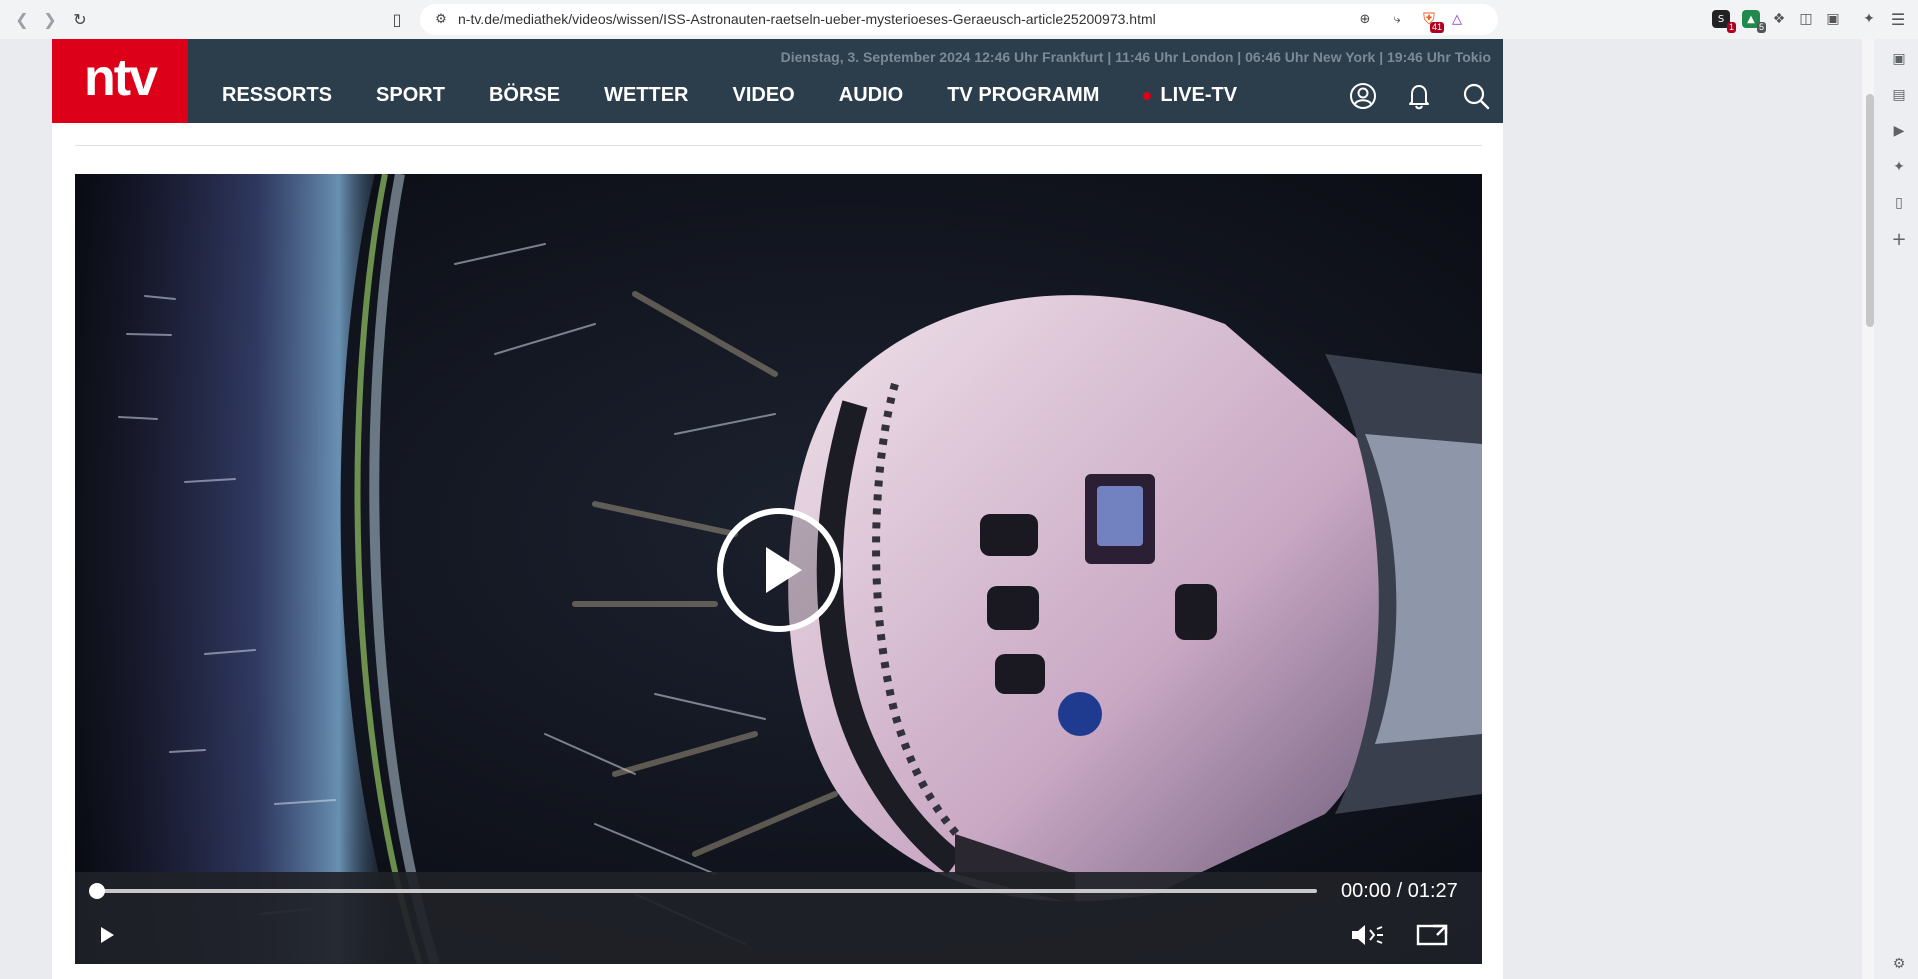 The image size is (1918, 979). Describe the element at coordinates (1432, 21) in the screenshot. I see `brave-shield-icon: ⛨ 41` at that location.